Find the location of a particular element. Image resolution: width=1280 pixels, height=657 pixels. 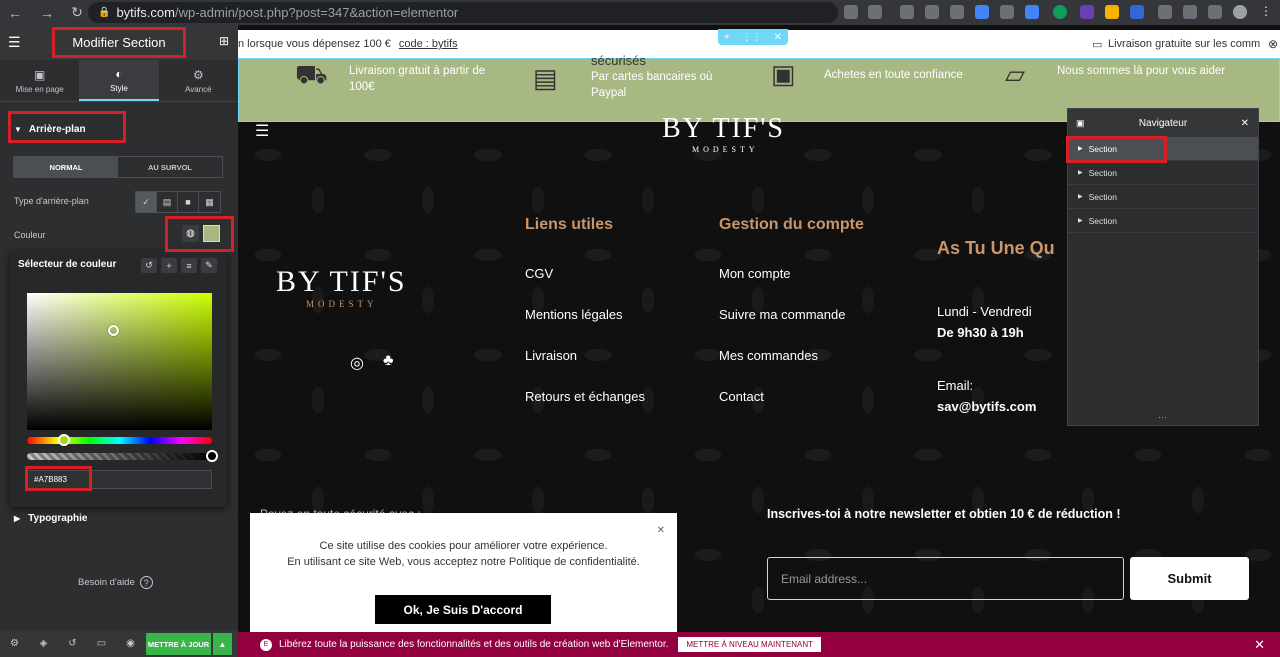

gradient-icon: ▤ is located at coordinates (167, 202).